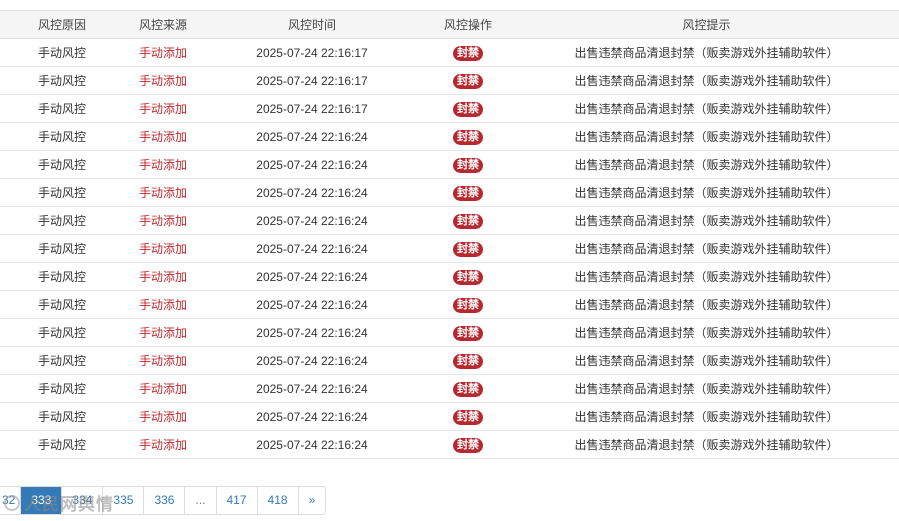 This screenshot has width=899, height=521. I want to click on page-link: 334, so click(83, 500).